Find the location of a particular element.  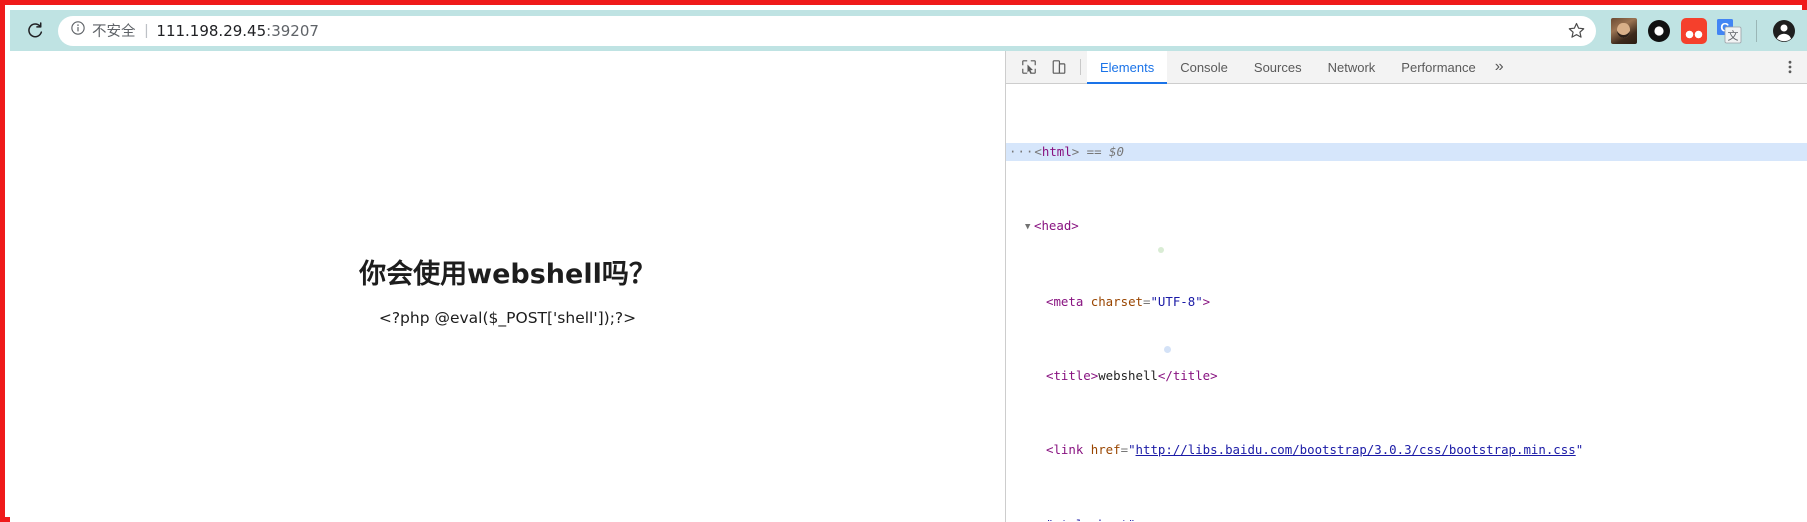

anime-avatar-extension-icon is located at coordinates (1624, 30).